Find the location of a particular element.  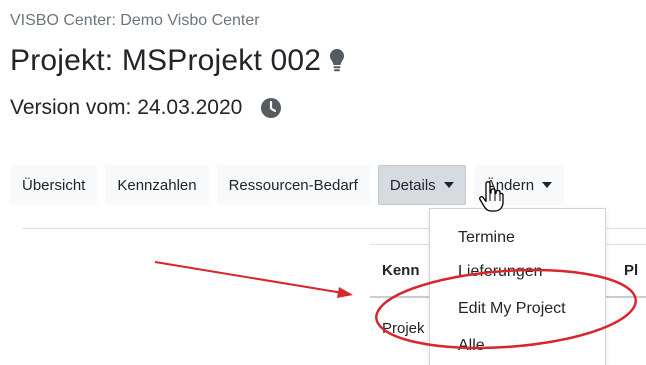

annotation-arrow-line is located at coordinates (249, 277).